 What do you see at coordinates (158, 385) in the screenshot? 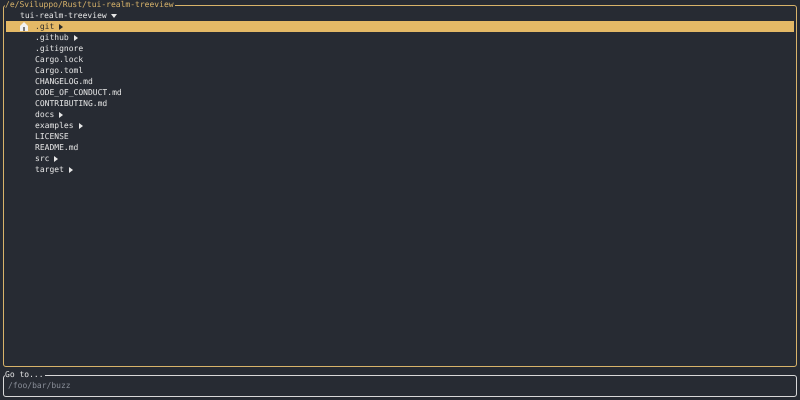
I see `input-field: /foo/bar/buzz` at bounding box center [158, 385].